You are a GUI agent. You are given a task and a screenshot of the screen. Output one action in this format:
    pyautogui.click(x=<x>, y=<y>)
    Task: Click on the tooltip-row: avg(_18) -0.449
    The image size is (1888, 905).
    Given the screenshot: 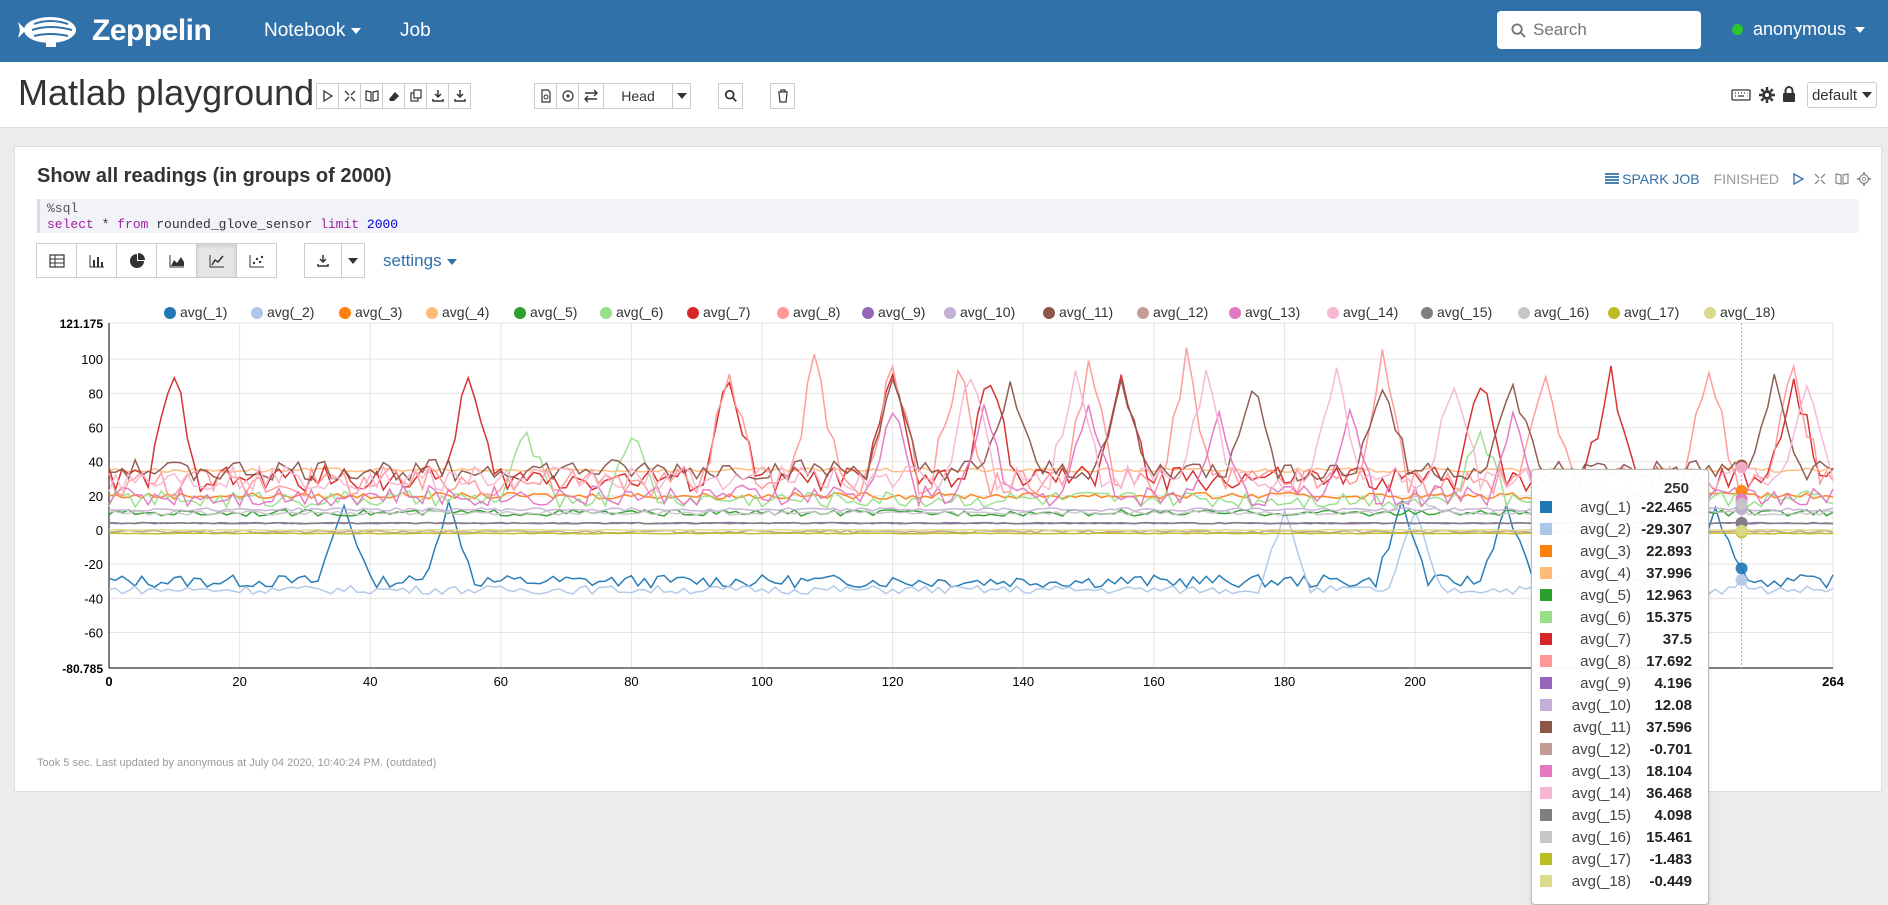 What is the action you would take?
    pyautogui.click(x=1620, y=881)
    